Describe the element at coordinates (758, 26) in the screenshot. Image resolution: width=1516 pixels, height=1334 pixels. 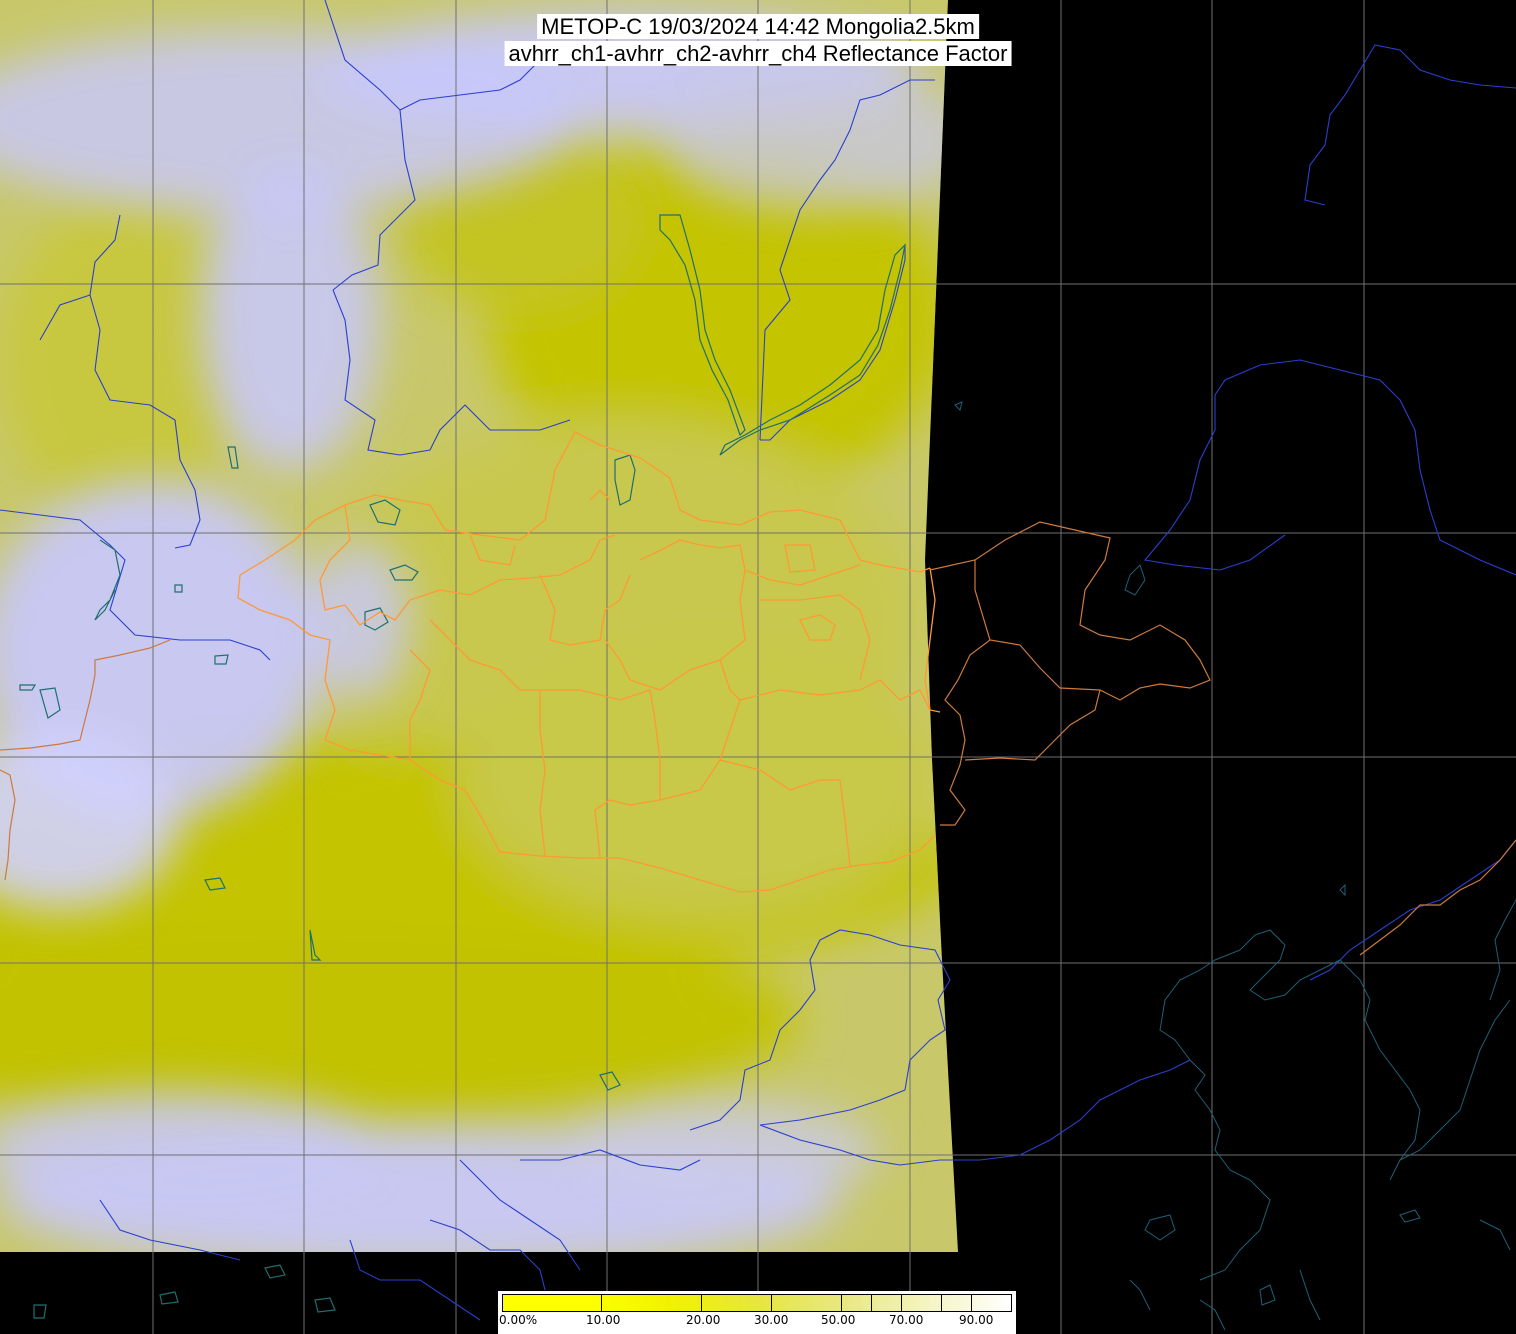
I see `title-line-1: METOP-C 19/03/2024 14:42 Mongolia2.5km` at that location.